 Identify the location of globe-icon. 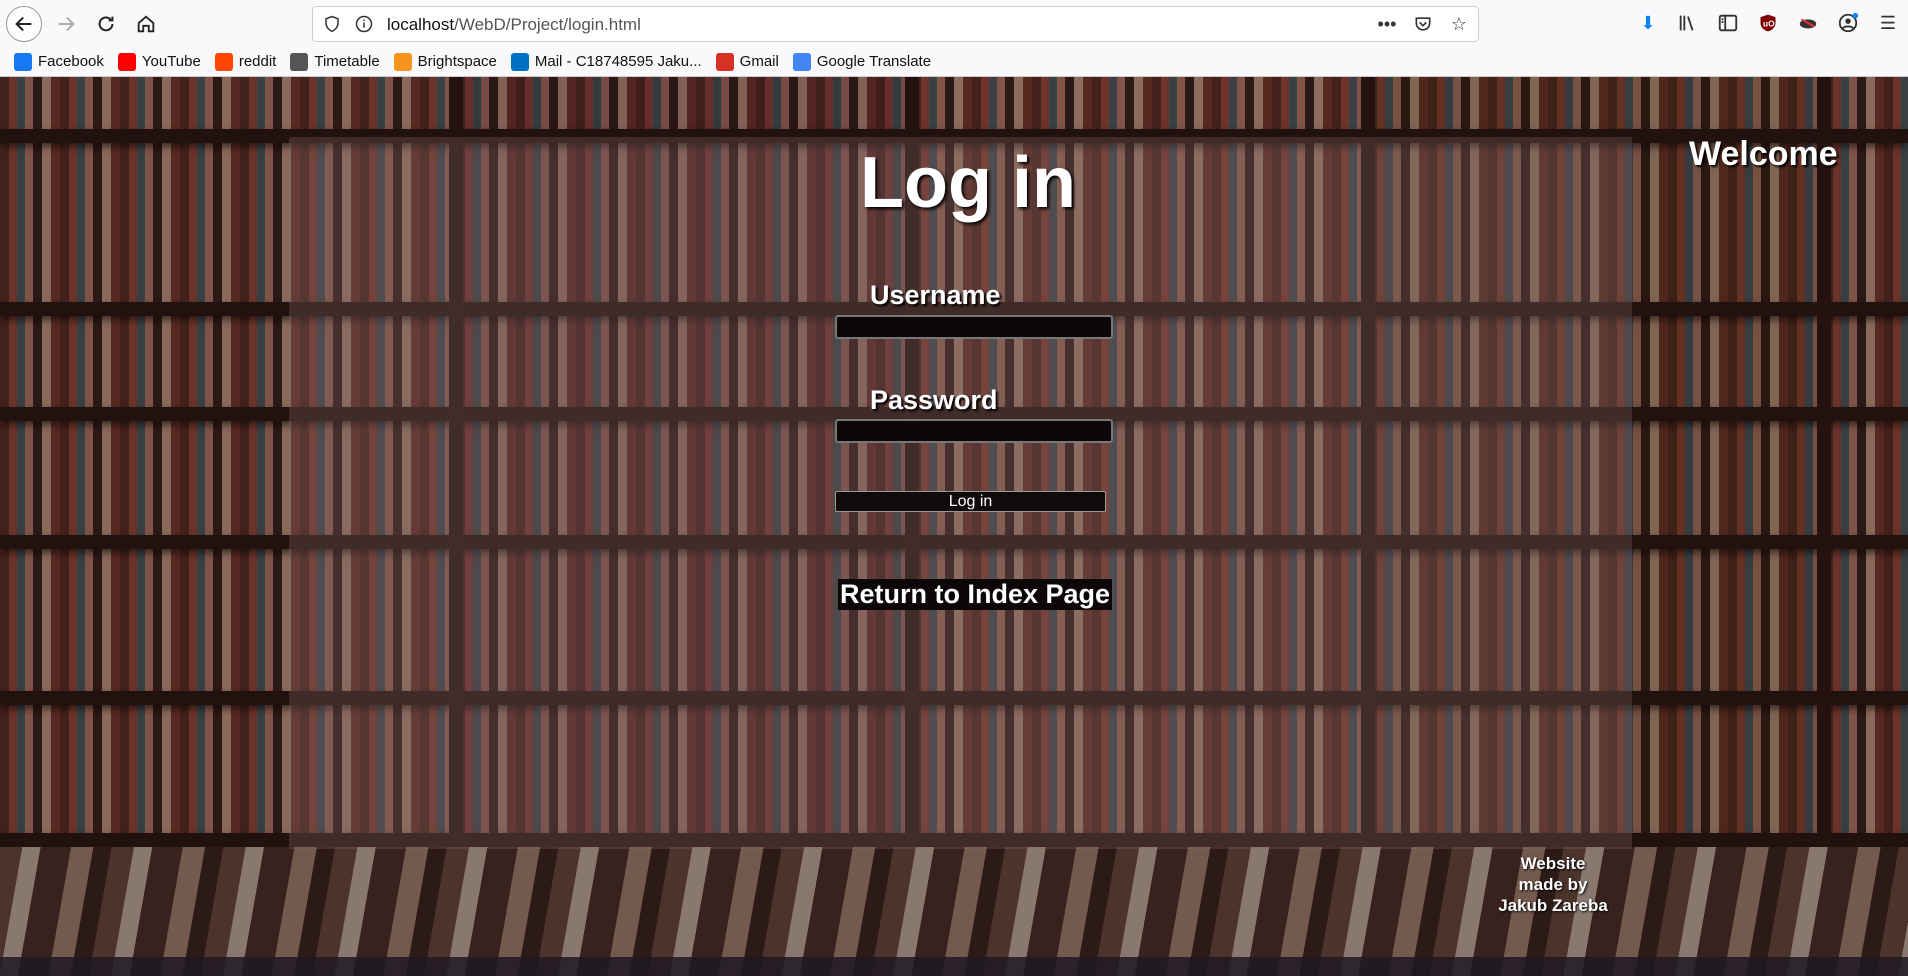
(299, 61).